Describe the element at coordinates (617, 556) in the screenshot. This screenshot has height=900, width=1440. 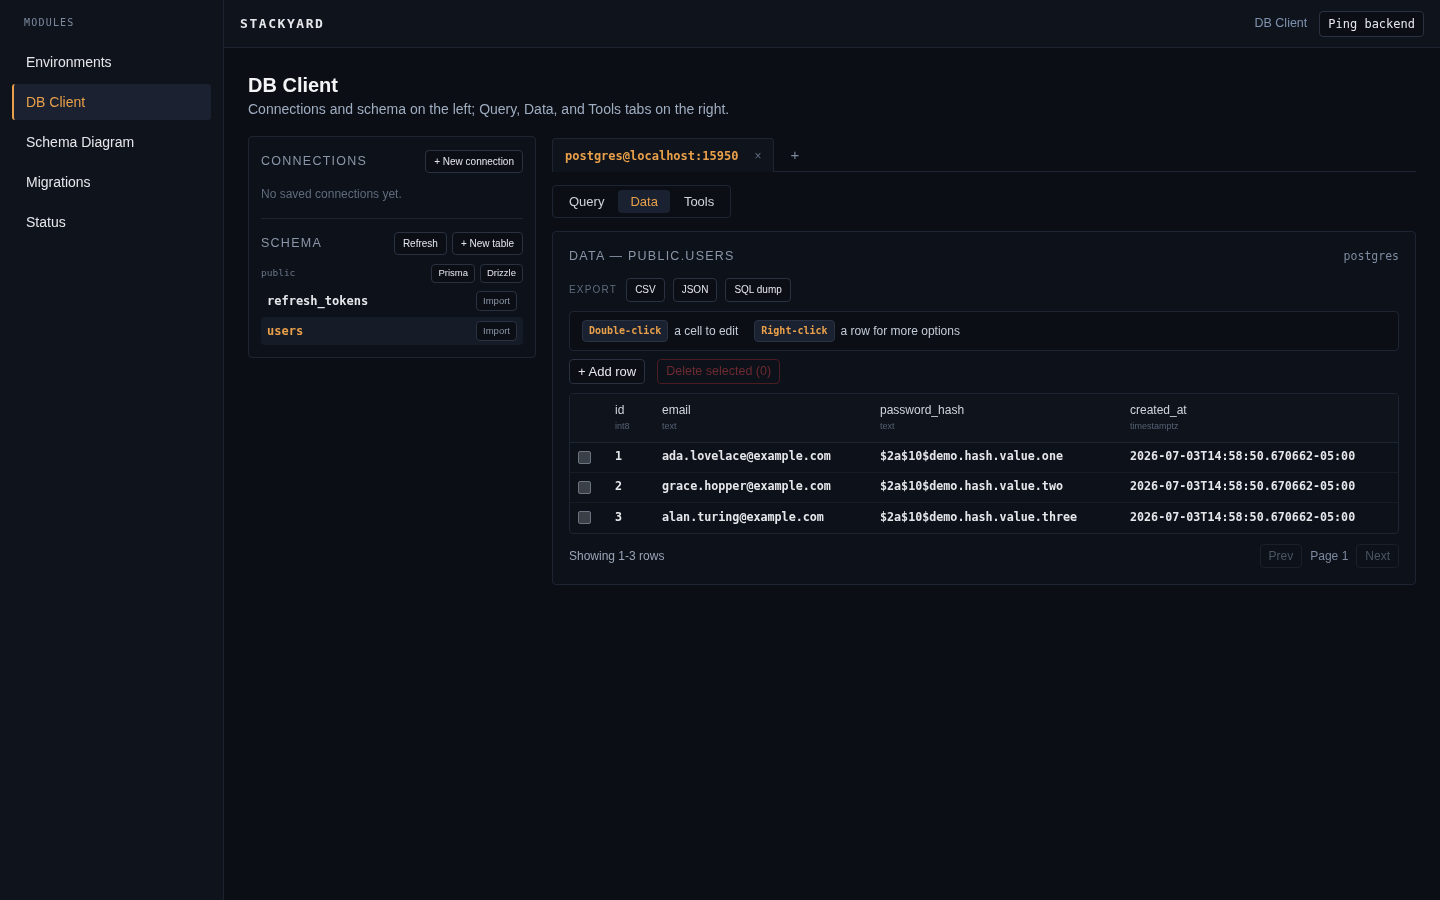
I see `row-summary: Showing 1-3 rows` at that location.